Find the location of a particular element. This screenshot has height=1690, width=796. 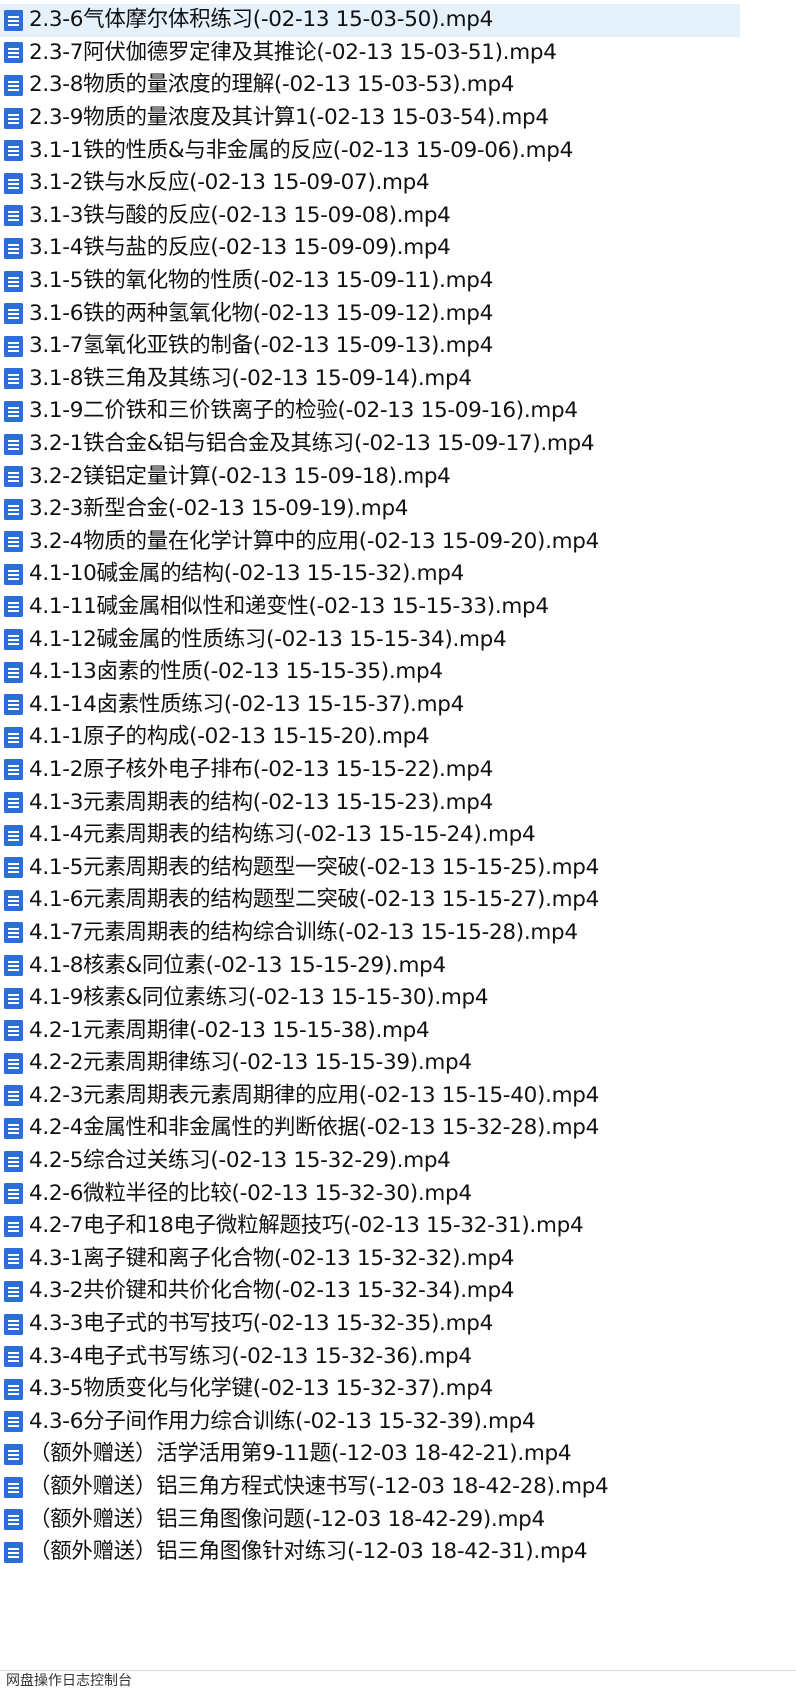

status-bar-label: 网盘操作日志控制台 is located at coordinates (69, 1681).